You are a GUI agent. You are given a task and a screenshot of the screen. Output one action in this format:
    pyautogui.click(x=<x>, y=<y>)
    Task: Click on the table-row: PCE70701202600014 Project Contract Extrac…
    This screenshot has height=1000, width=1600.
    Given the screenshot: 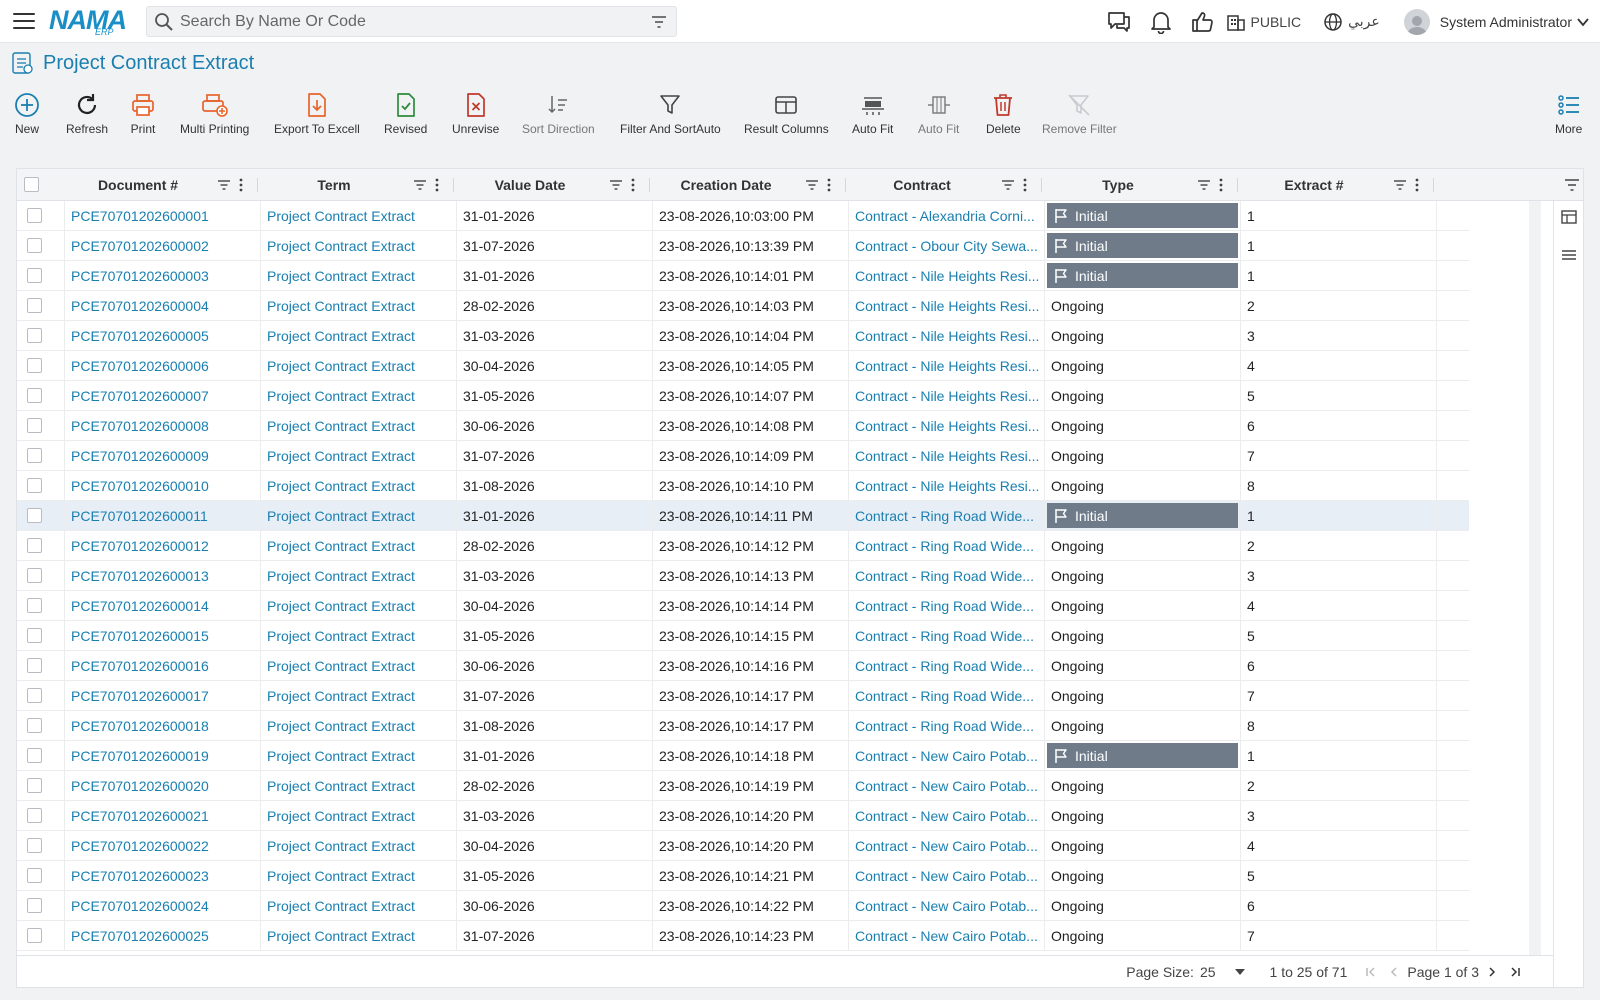 What is the action you would take?
    pyautogui.click(x=743, y=606)
    